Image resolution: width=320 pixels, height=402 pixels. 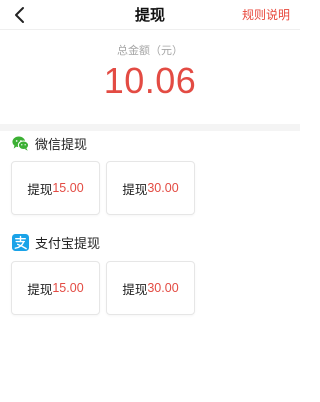 I want to click on wechat-section-title: 微信提现, so click(x=61, y=145).